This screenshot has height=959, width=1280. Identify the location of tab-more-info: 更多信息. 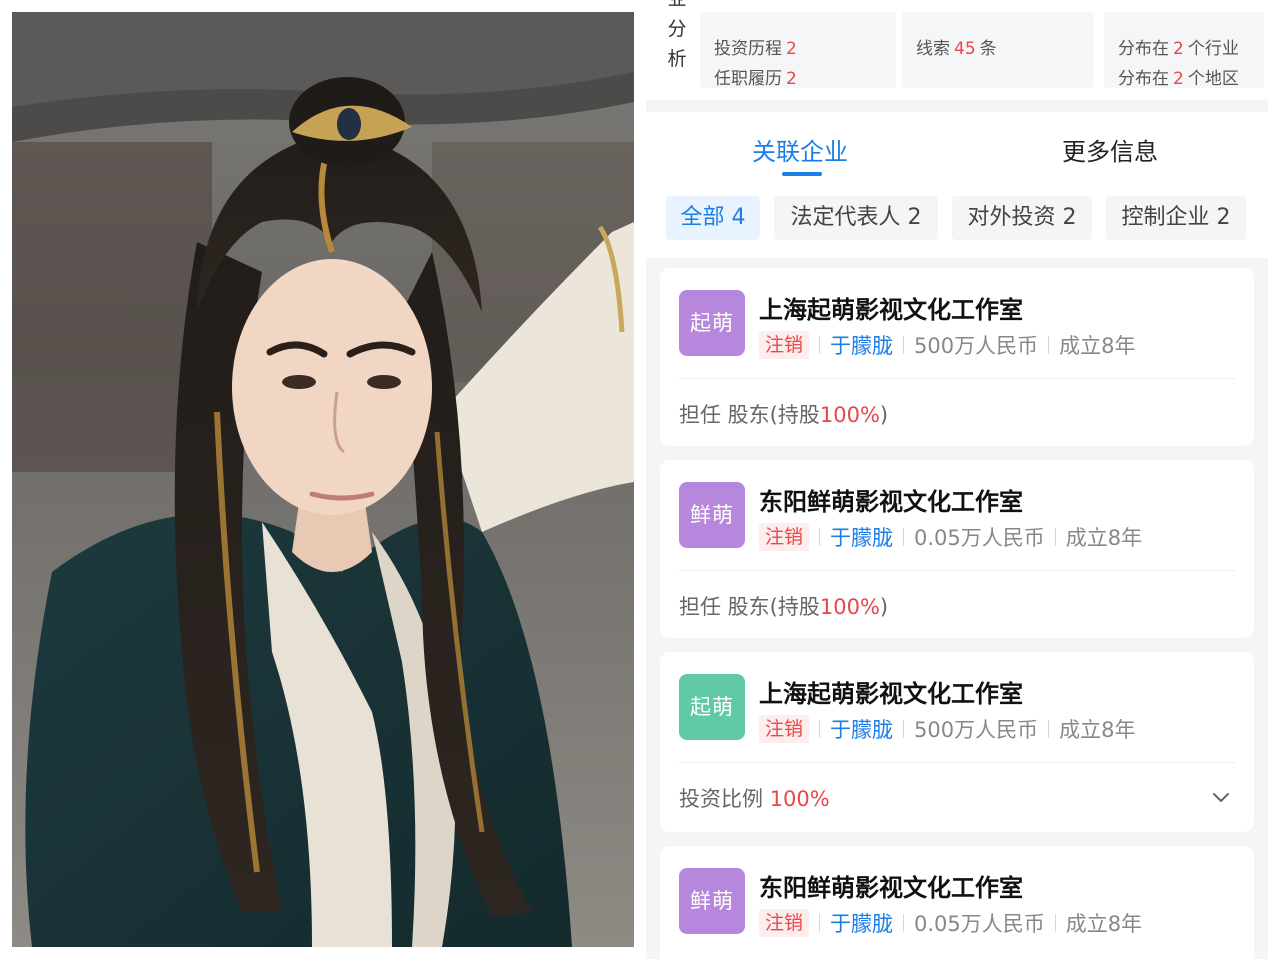
(1110, 149).